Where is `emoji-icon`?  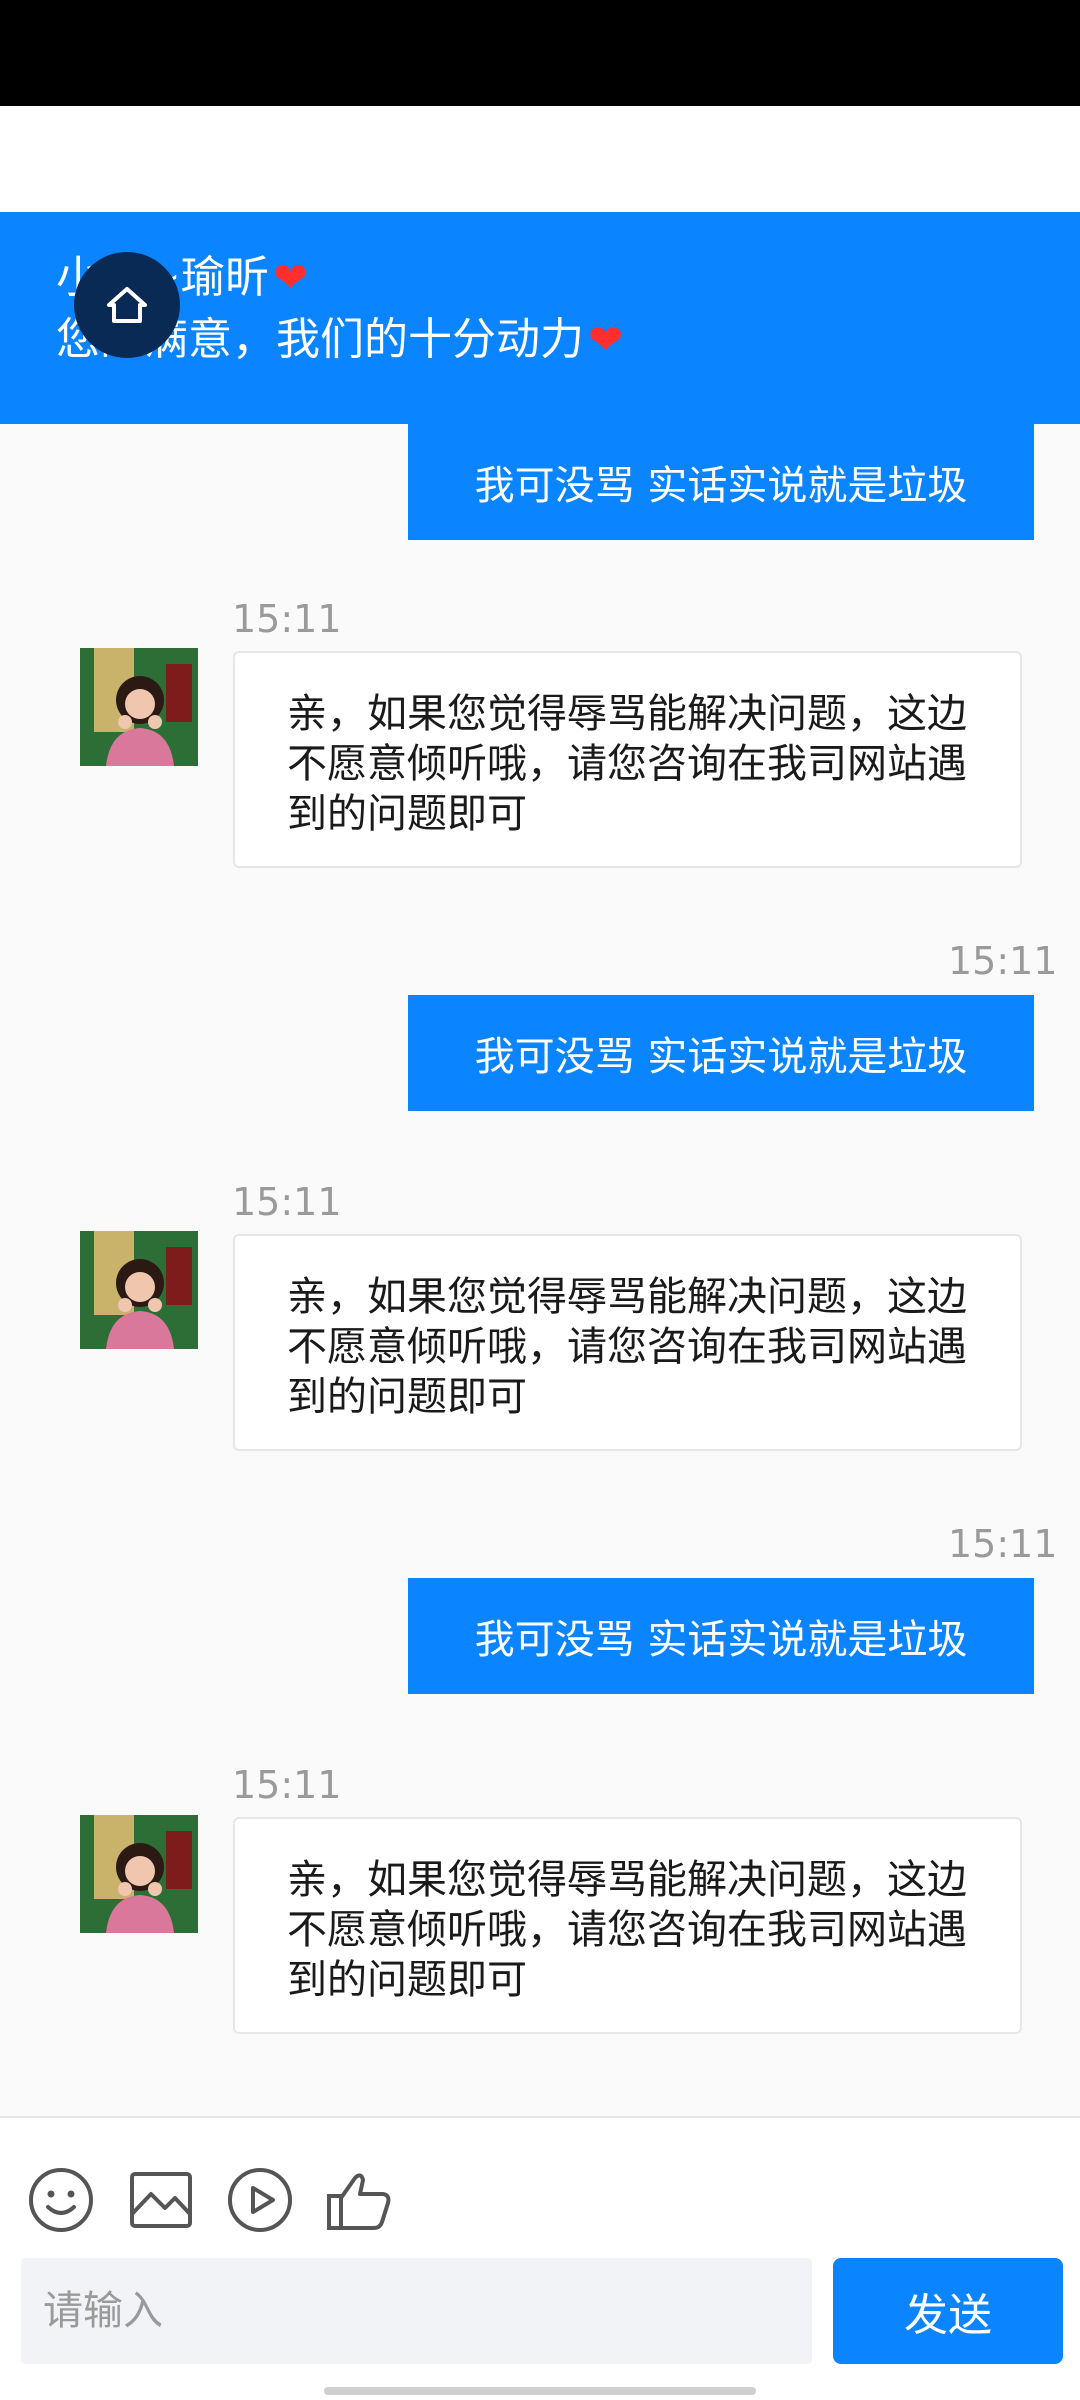
emoji-icon is located at coordinates (61, 2200).